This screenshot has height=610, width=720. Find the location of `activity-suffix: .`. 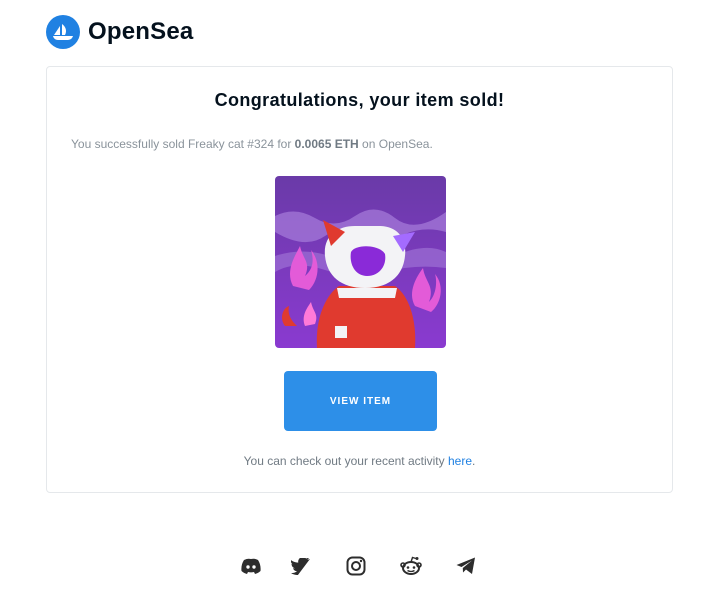

activity-suffix: . is located at coordinates (474, 461).